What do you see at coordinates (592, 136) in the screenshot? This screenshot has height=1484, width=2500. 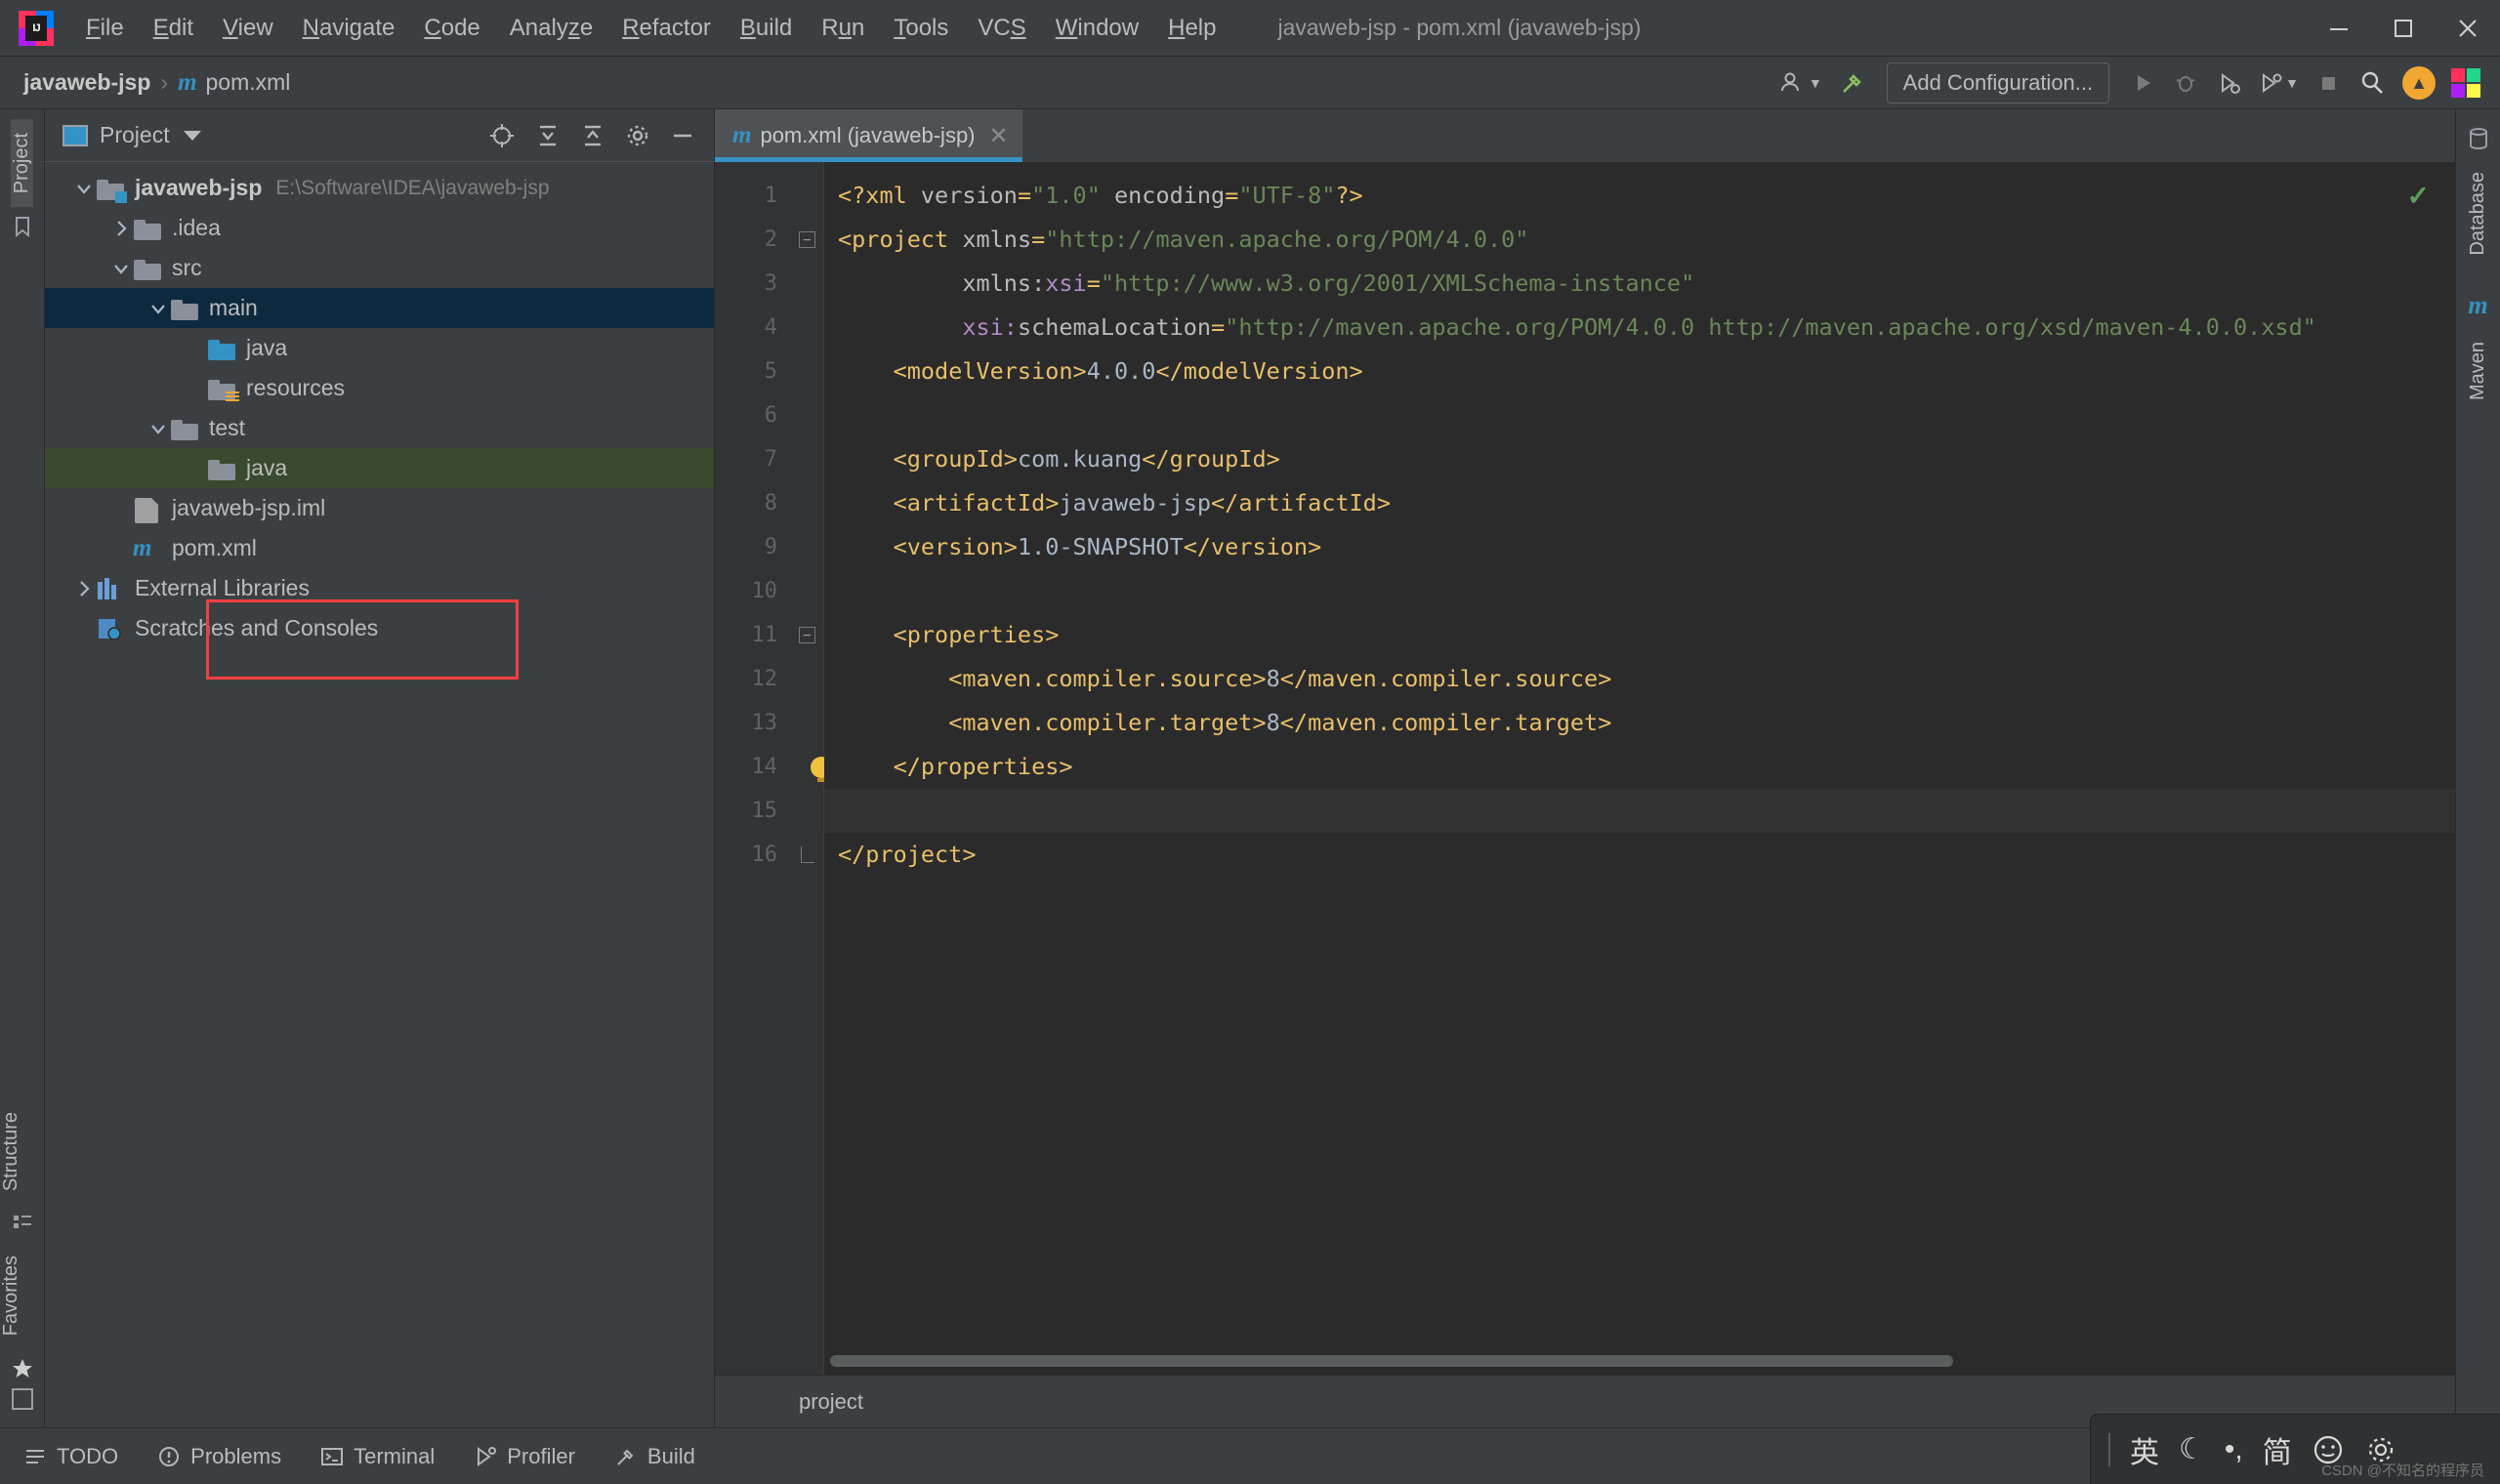 I see `collapse-all-icon` at bounding box center [592, 136].